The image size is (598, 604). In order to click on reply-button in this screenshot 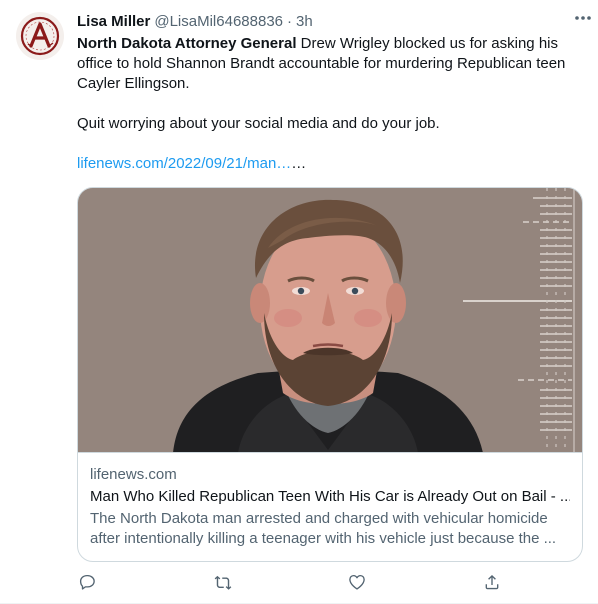, I will do `click(87, 582)`.